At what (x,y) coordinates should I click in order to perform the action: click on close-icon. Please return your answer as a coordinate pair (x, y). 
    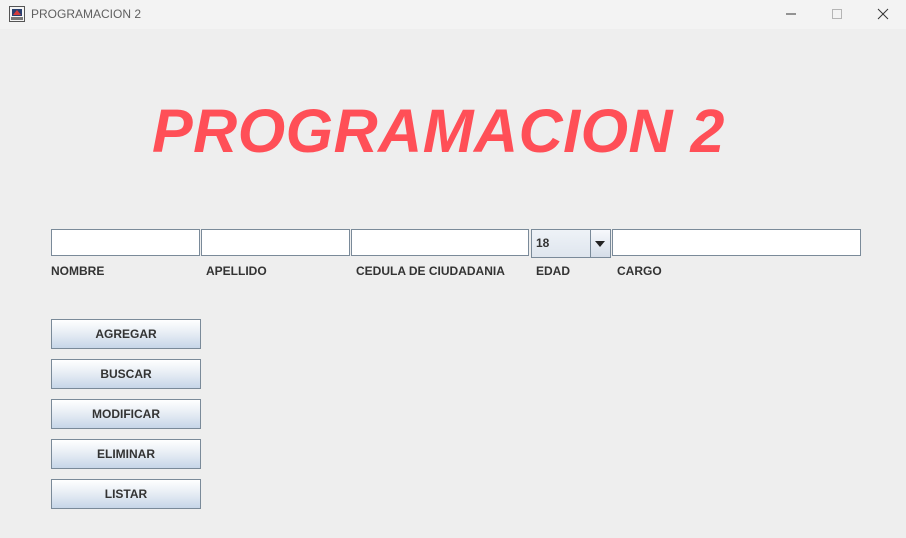
    Looking at the image, I should click on (883, 14).